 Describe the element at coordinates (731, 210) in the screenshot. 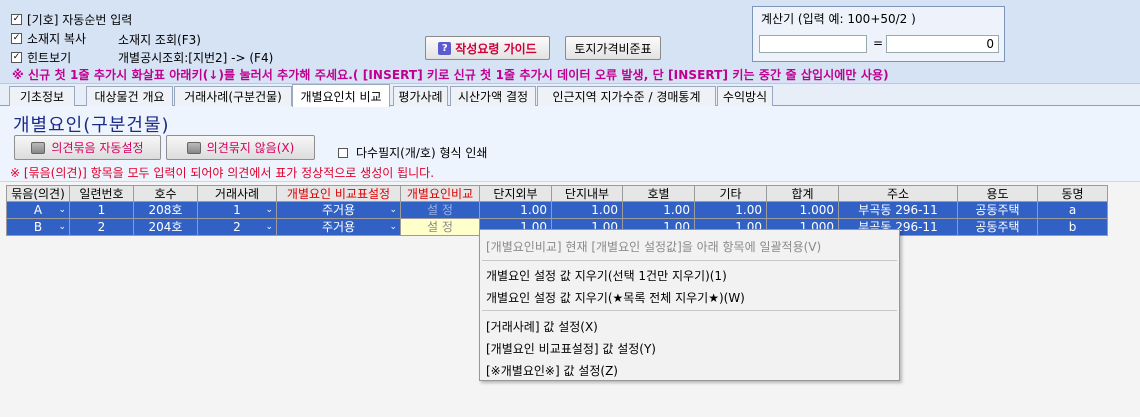

I see `other-cell: 1.00` at that location.